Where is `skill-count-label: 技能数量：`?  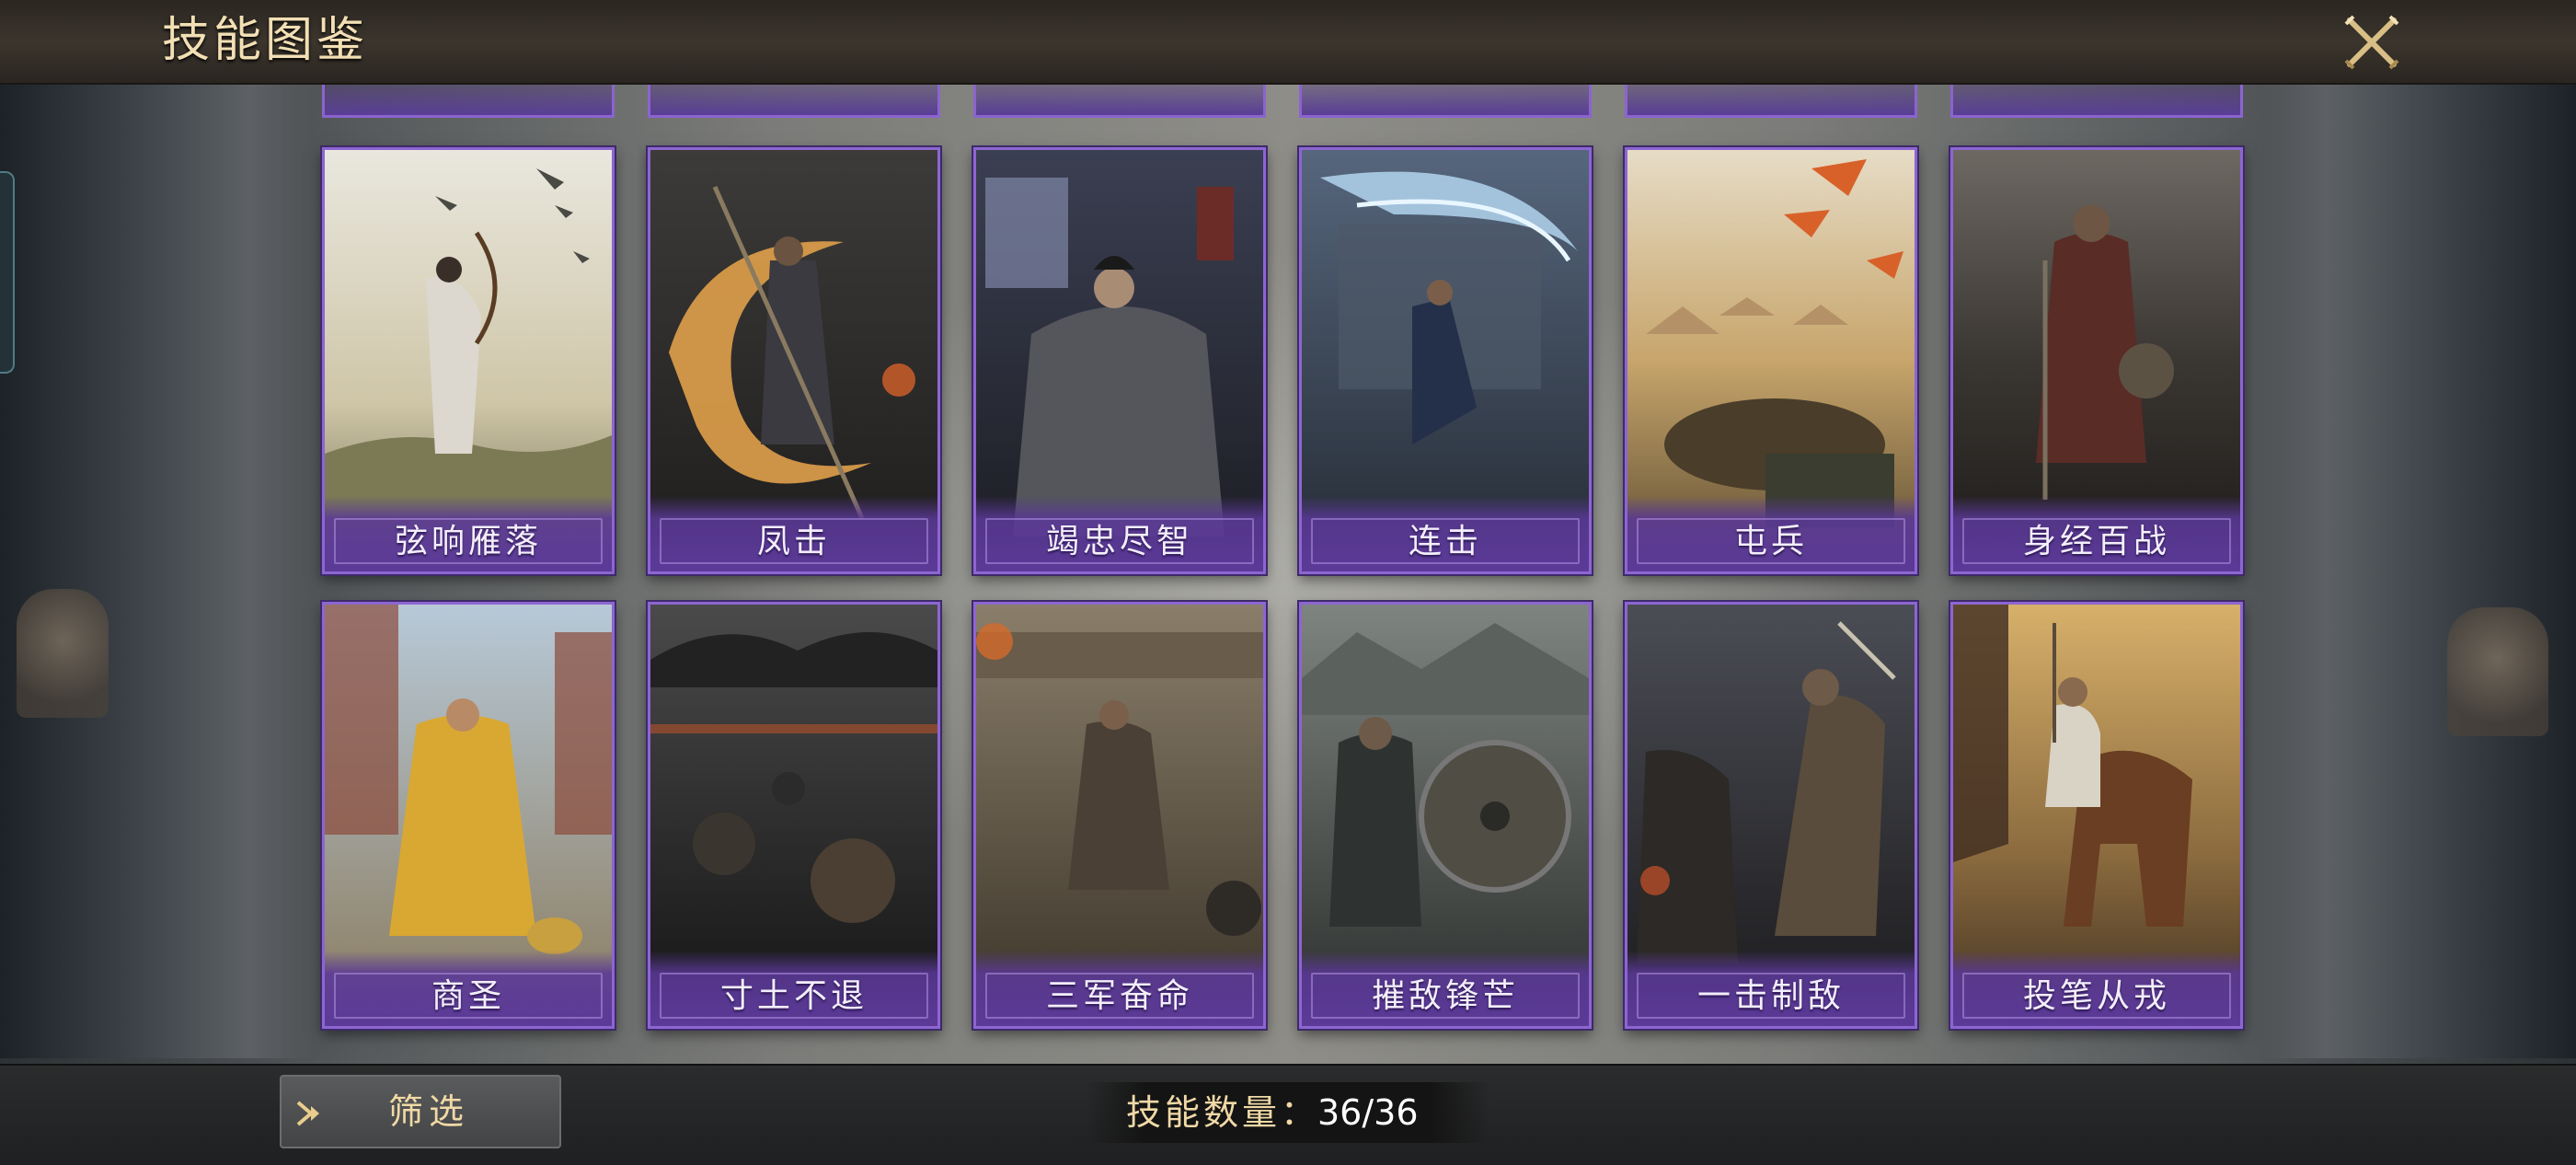 skill-count-label: 技能数量： is located at coordinates (1223, 1112).